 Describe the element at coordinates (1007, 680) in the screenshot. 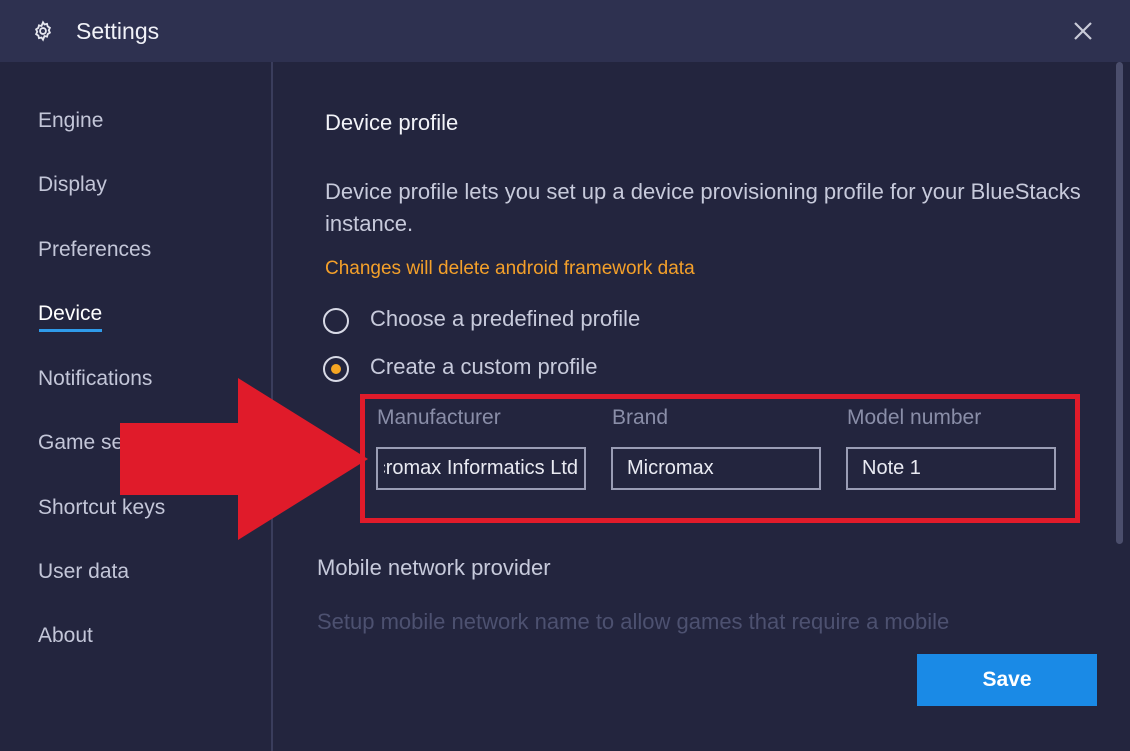

I see `save-button: Save` at that location.